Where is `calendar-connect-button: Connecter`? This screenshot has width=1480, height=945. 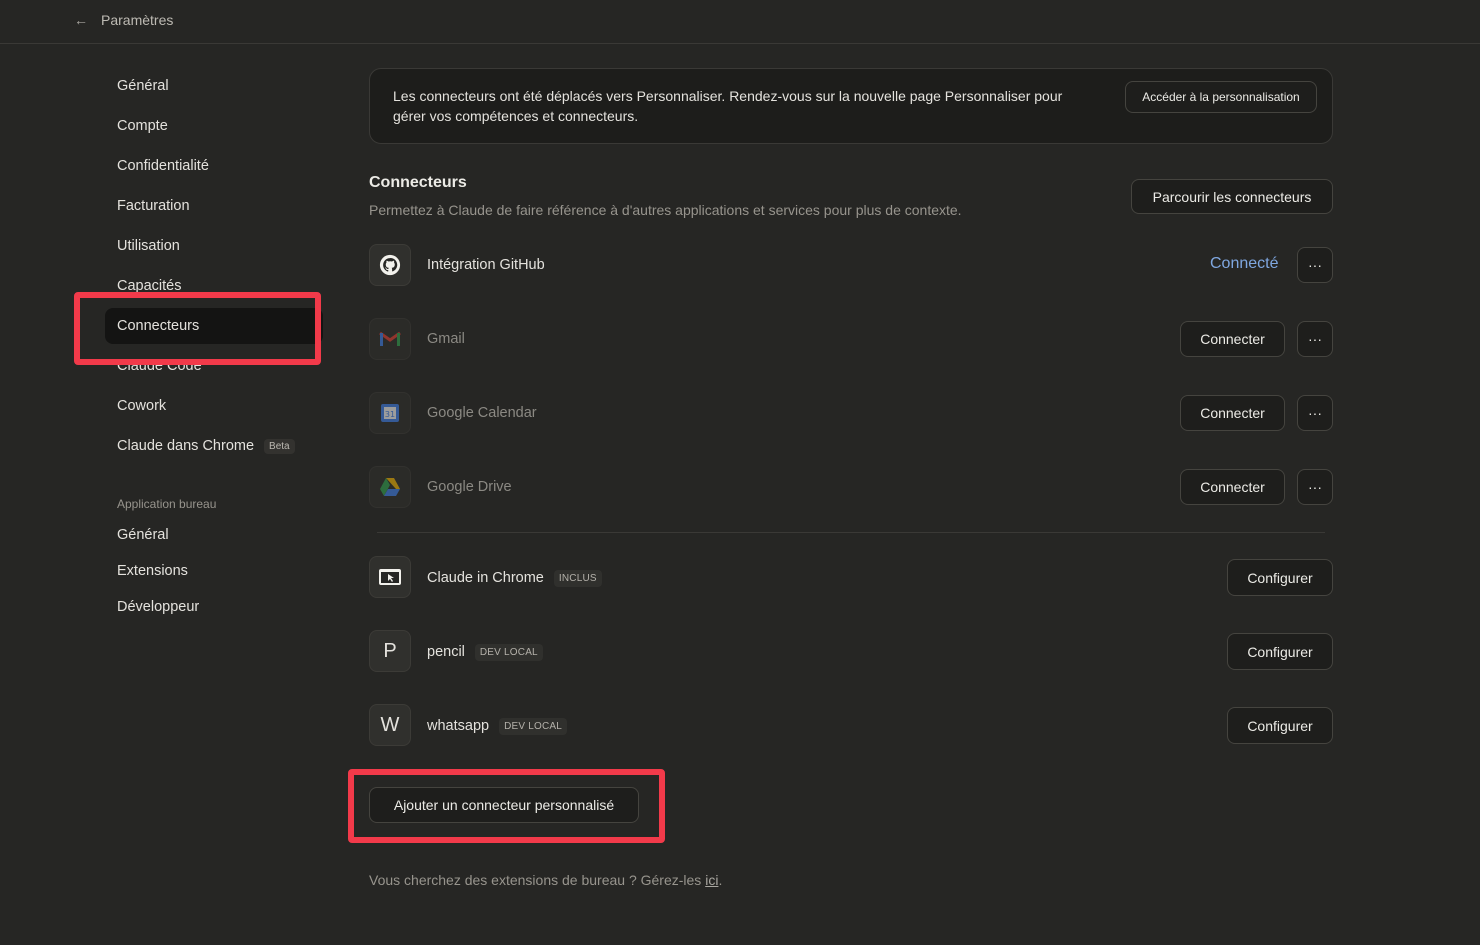
calendar-connect-button: Connecter is located at coordinates (1232, 413).